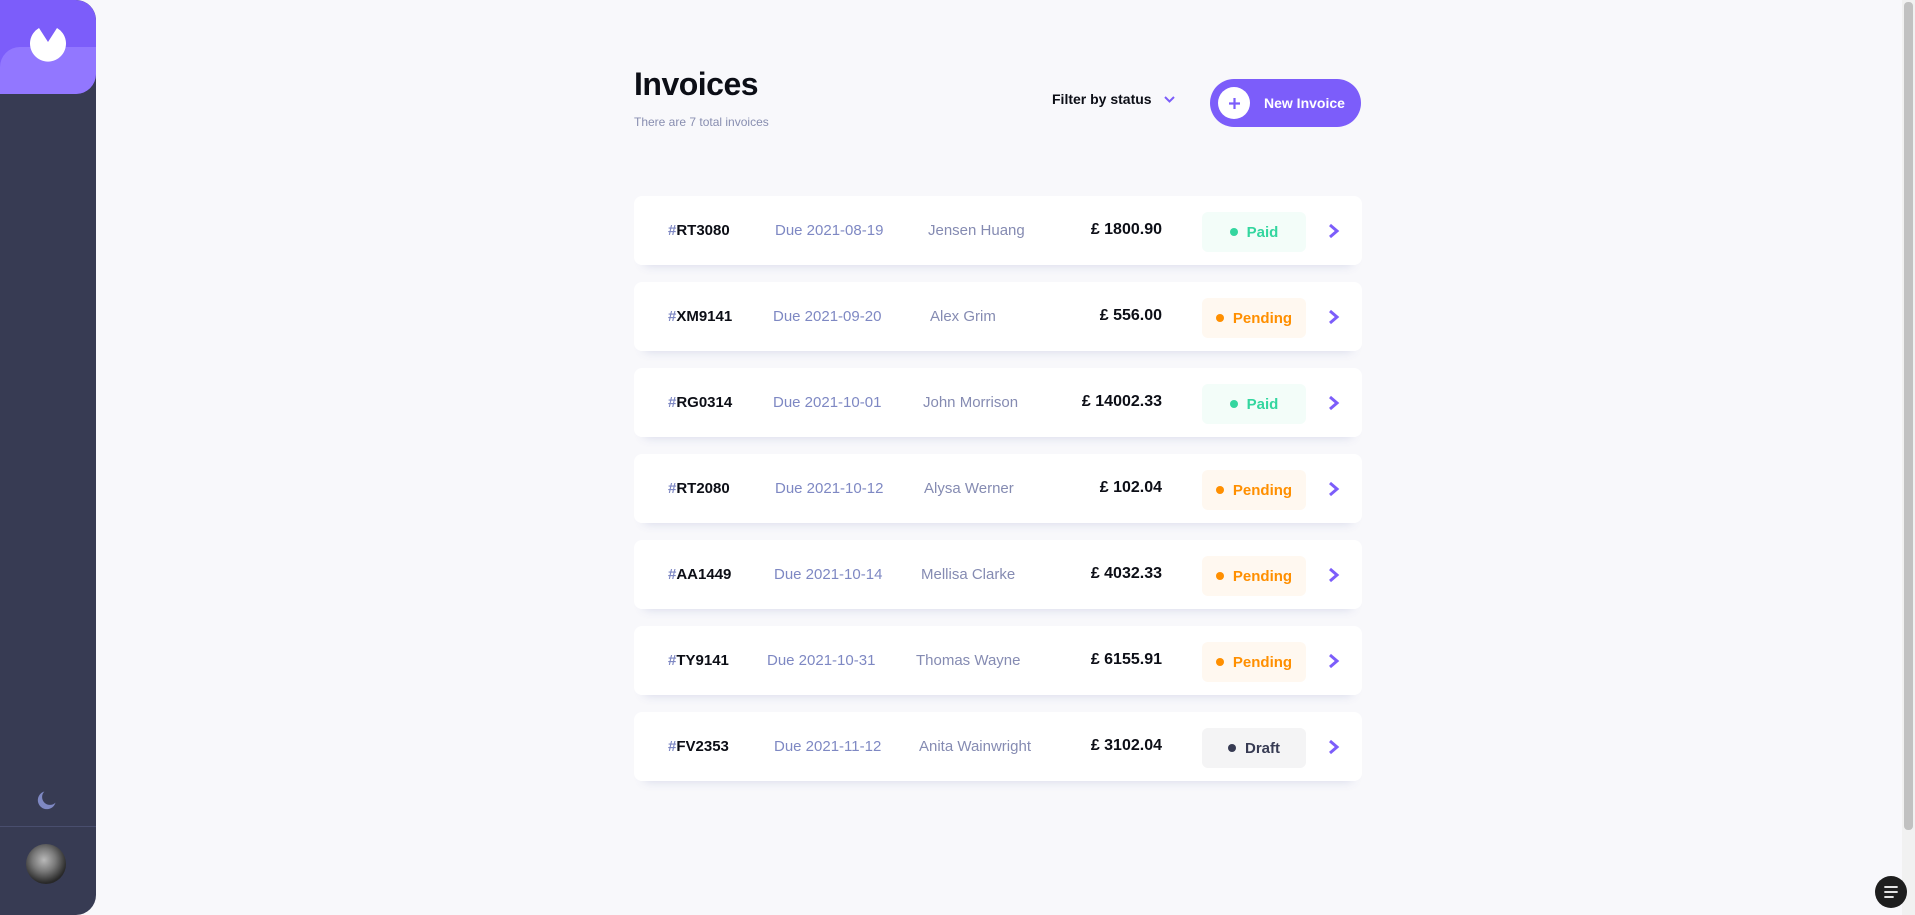  Describe the element at coordinates (968, 660) in the screenshot. I see `invoice-client-name: Thomas Wayne` at that location.